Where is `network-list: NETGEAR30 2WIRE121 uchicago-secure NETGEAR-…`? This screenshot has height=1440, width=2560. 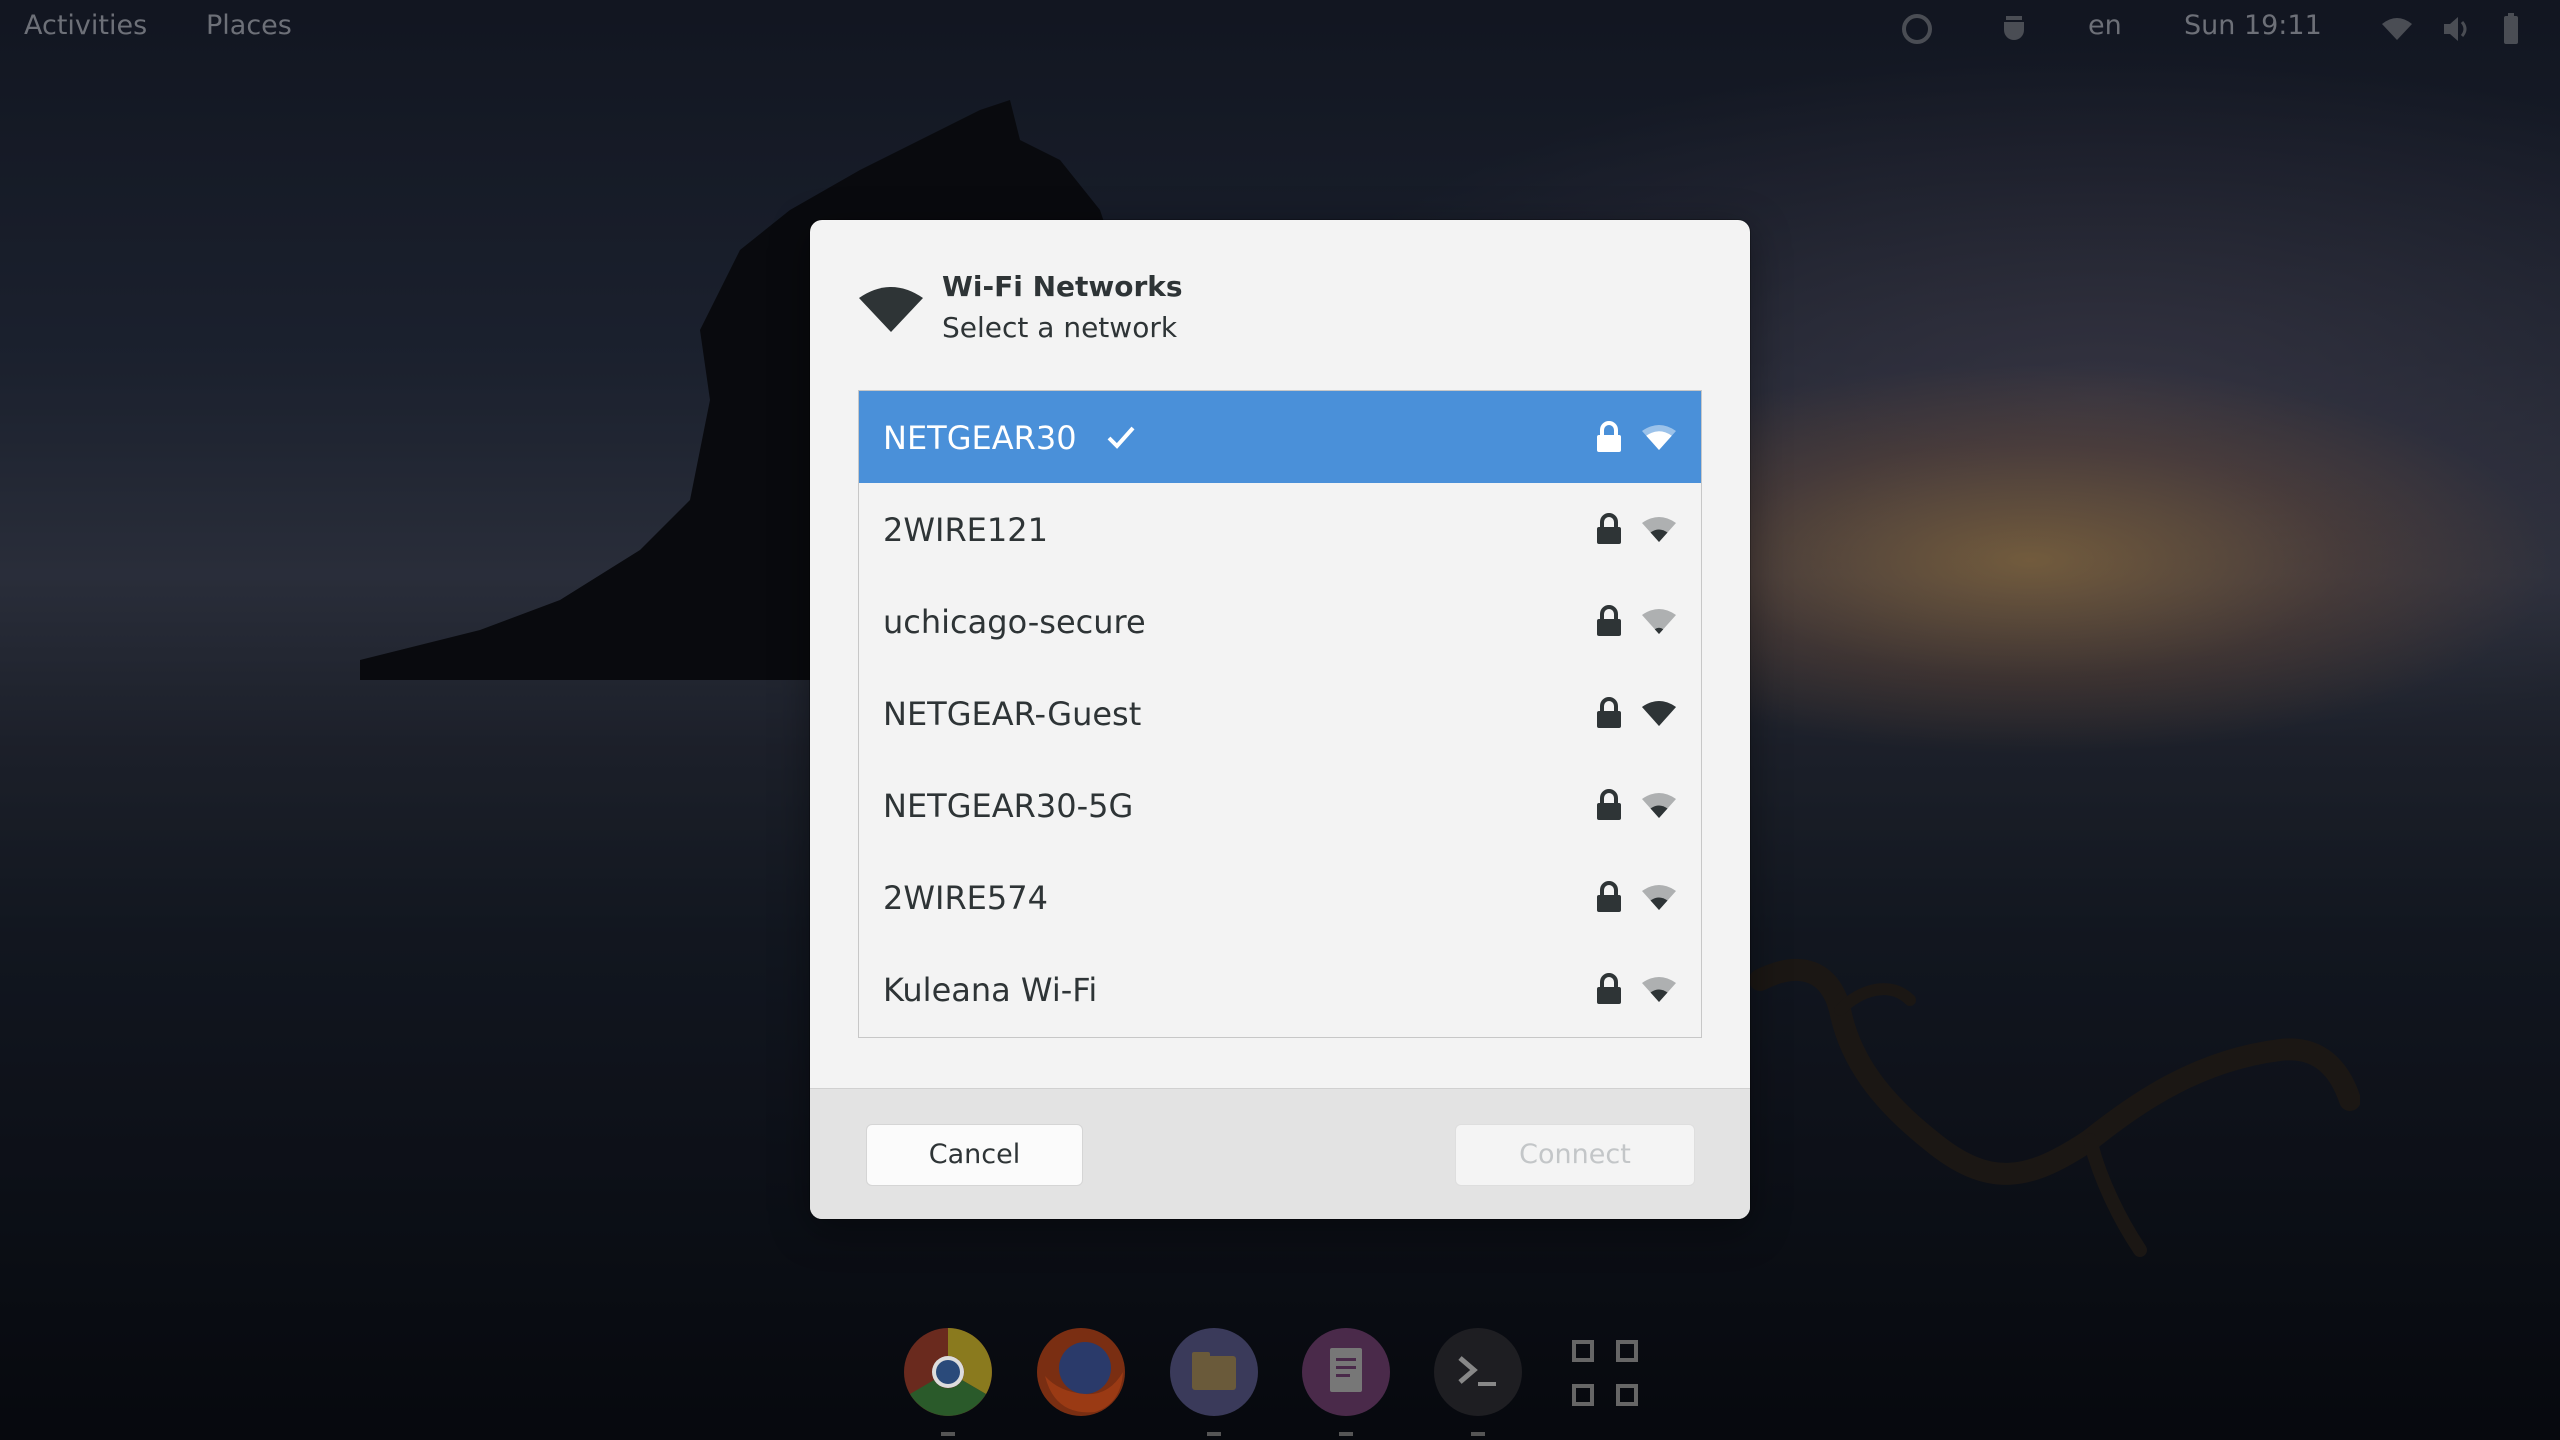
network-list: NETGEAR30 2WIRE121 uchicago-secure NETGEAR-… is located at coordinates (1280, 714).